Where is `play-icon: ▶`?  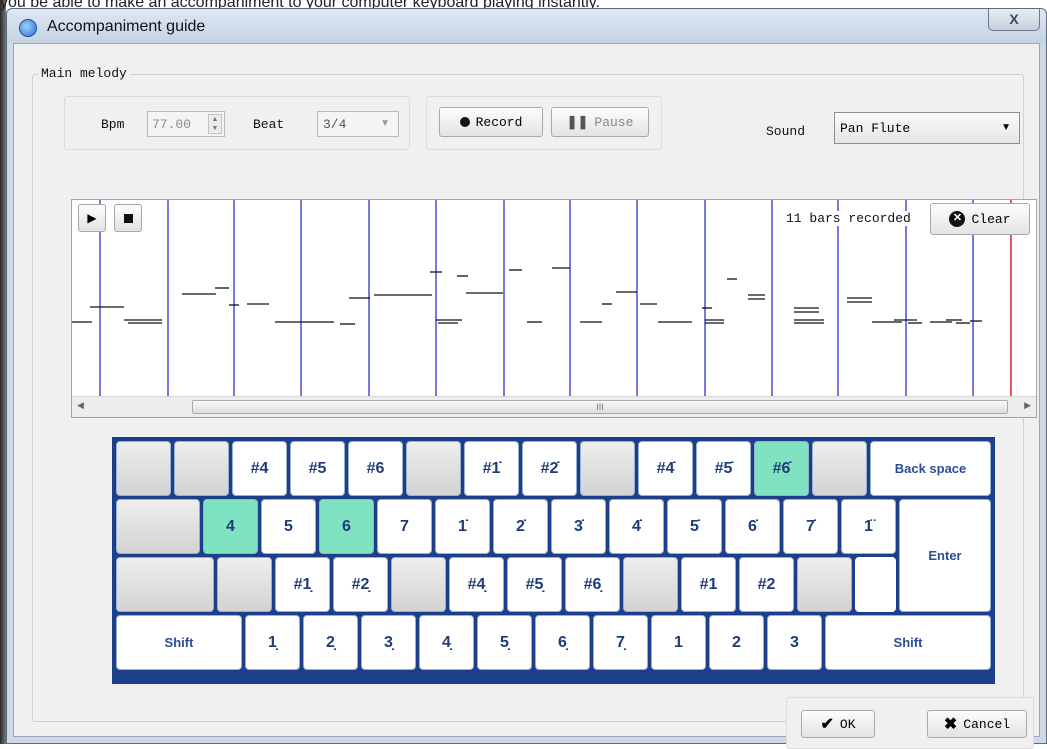
play-icon: ▶ is located at coordinates (92, 218).